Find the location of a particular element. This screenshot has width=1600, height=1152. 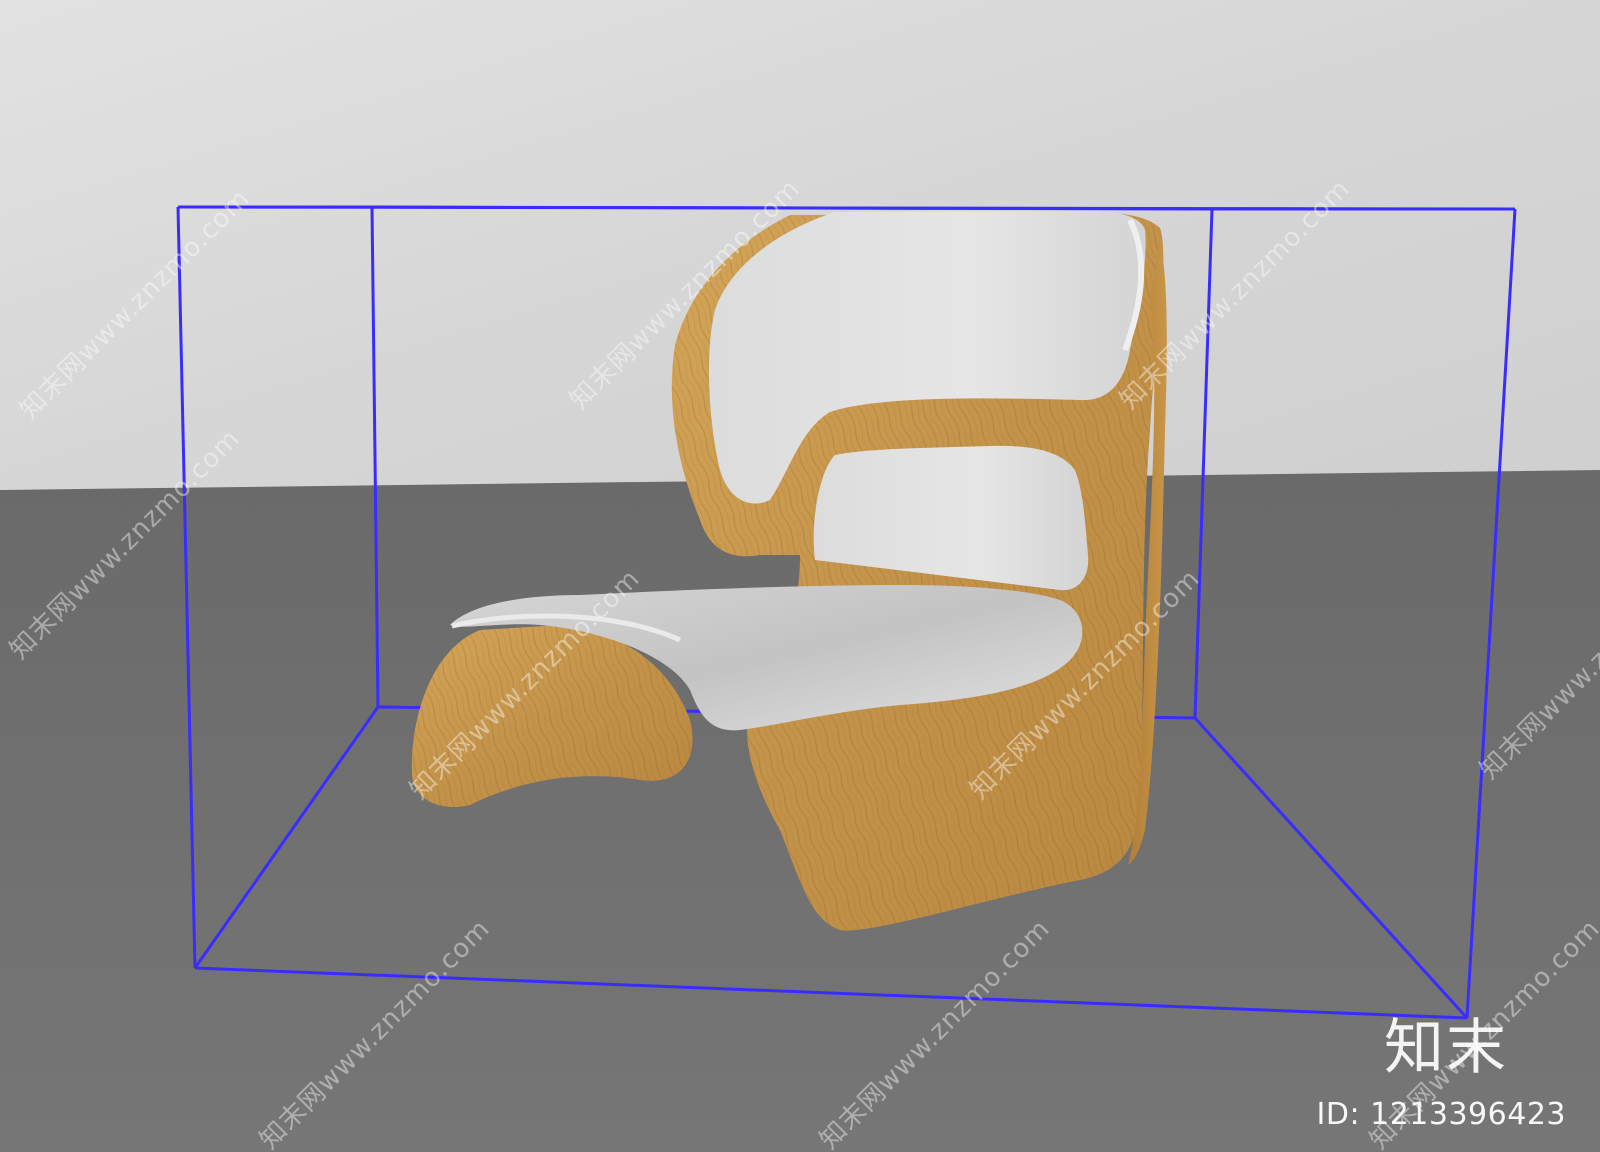

model-id: ID: 1213396423 is located at coordinates (1441, 1114).